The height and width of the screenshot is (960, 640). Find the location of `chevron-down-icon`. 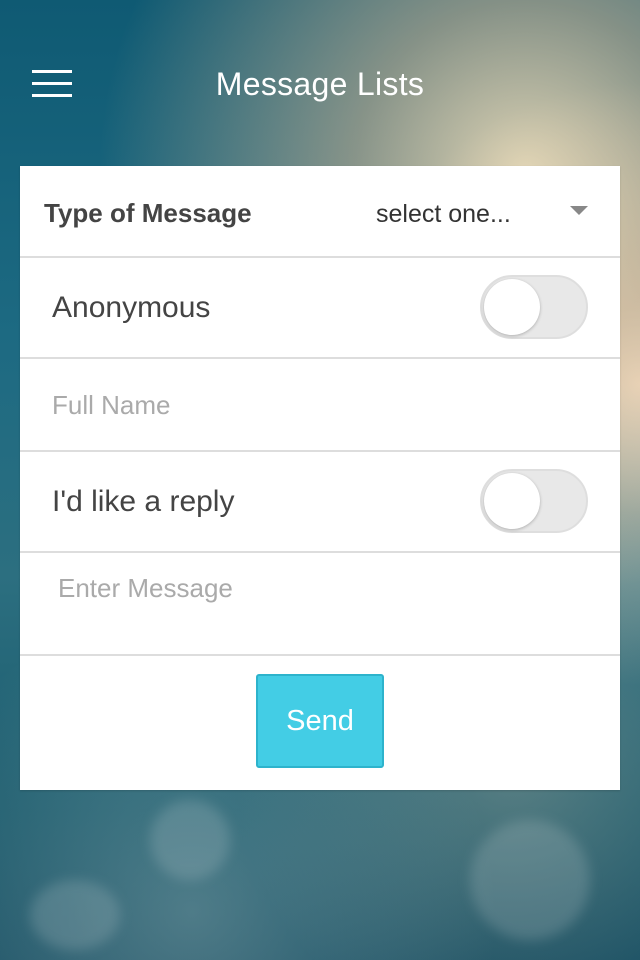

chevron-down-icon is located at coordinates (579, 210).